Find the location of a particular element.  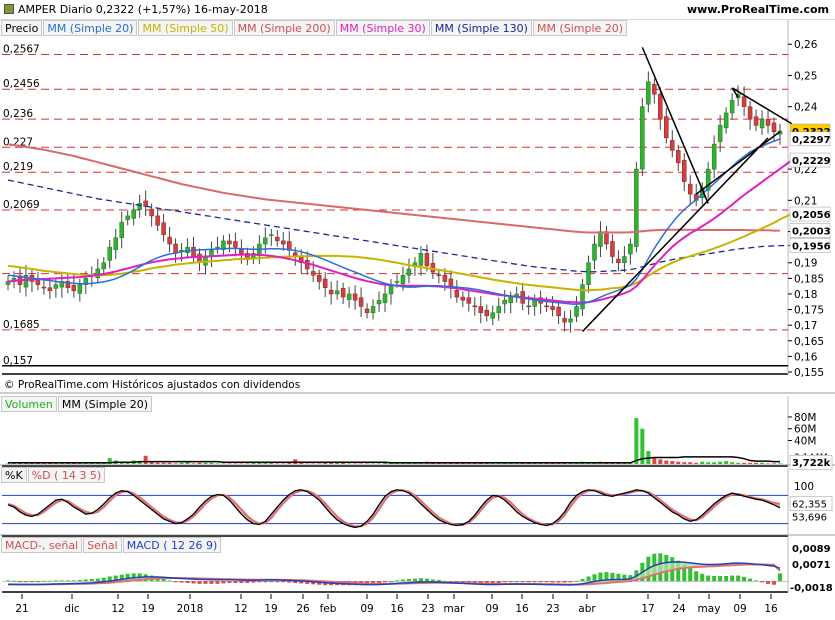

price-tick-label: 0,25 is located at coordinates (805, 76).